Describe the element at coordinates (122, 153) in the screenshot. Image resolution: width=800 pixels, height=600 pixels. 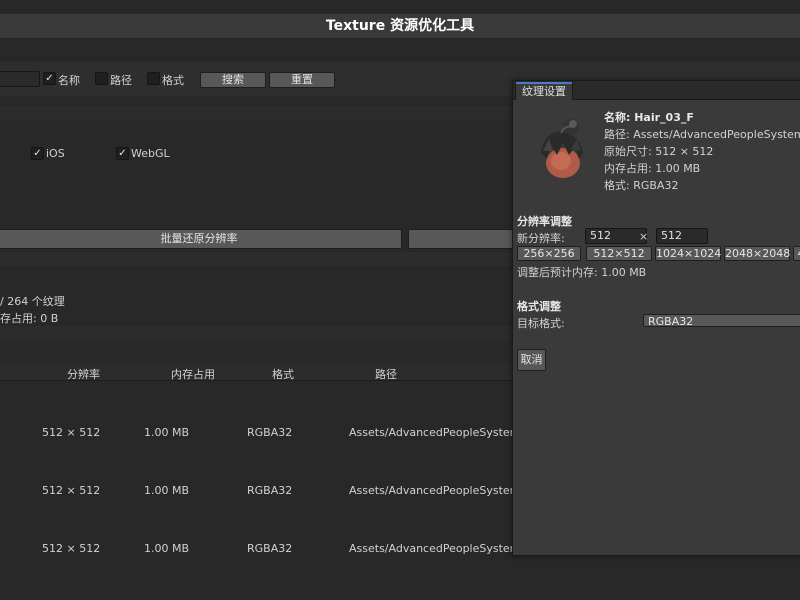
I see `platform-webgl-checkbox: ✓` at that location.